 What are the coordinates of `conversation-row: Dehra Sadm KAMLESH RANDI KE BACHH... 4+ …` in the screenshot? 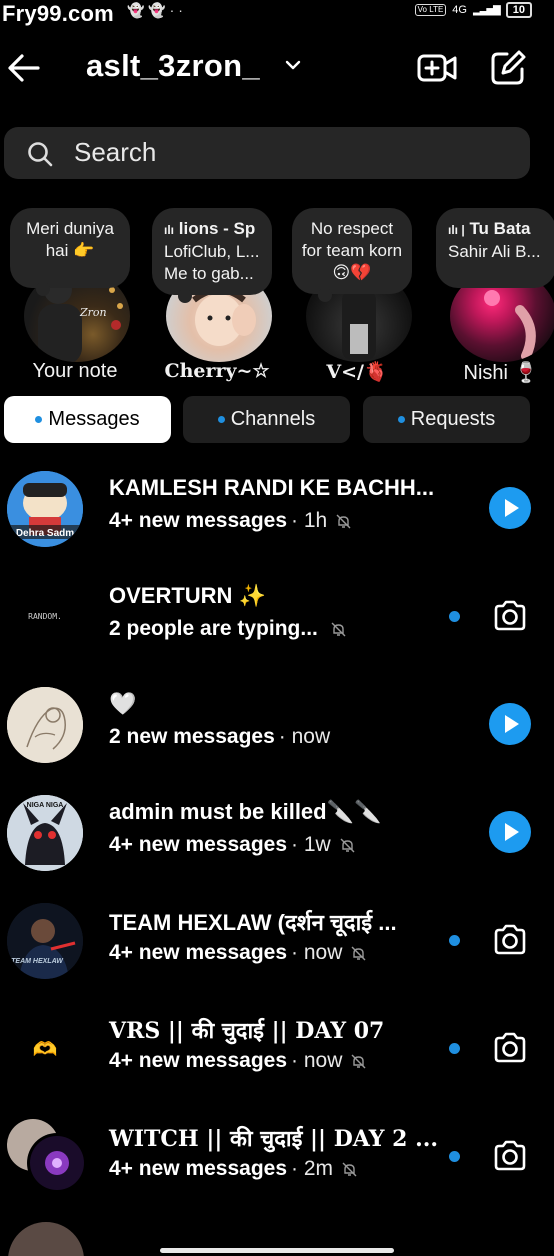 It's located at (277, 525).